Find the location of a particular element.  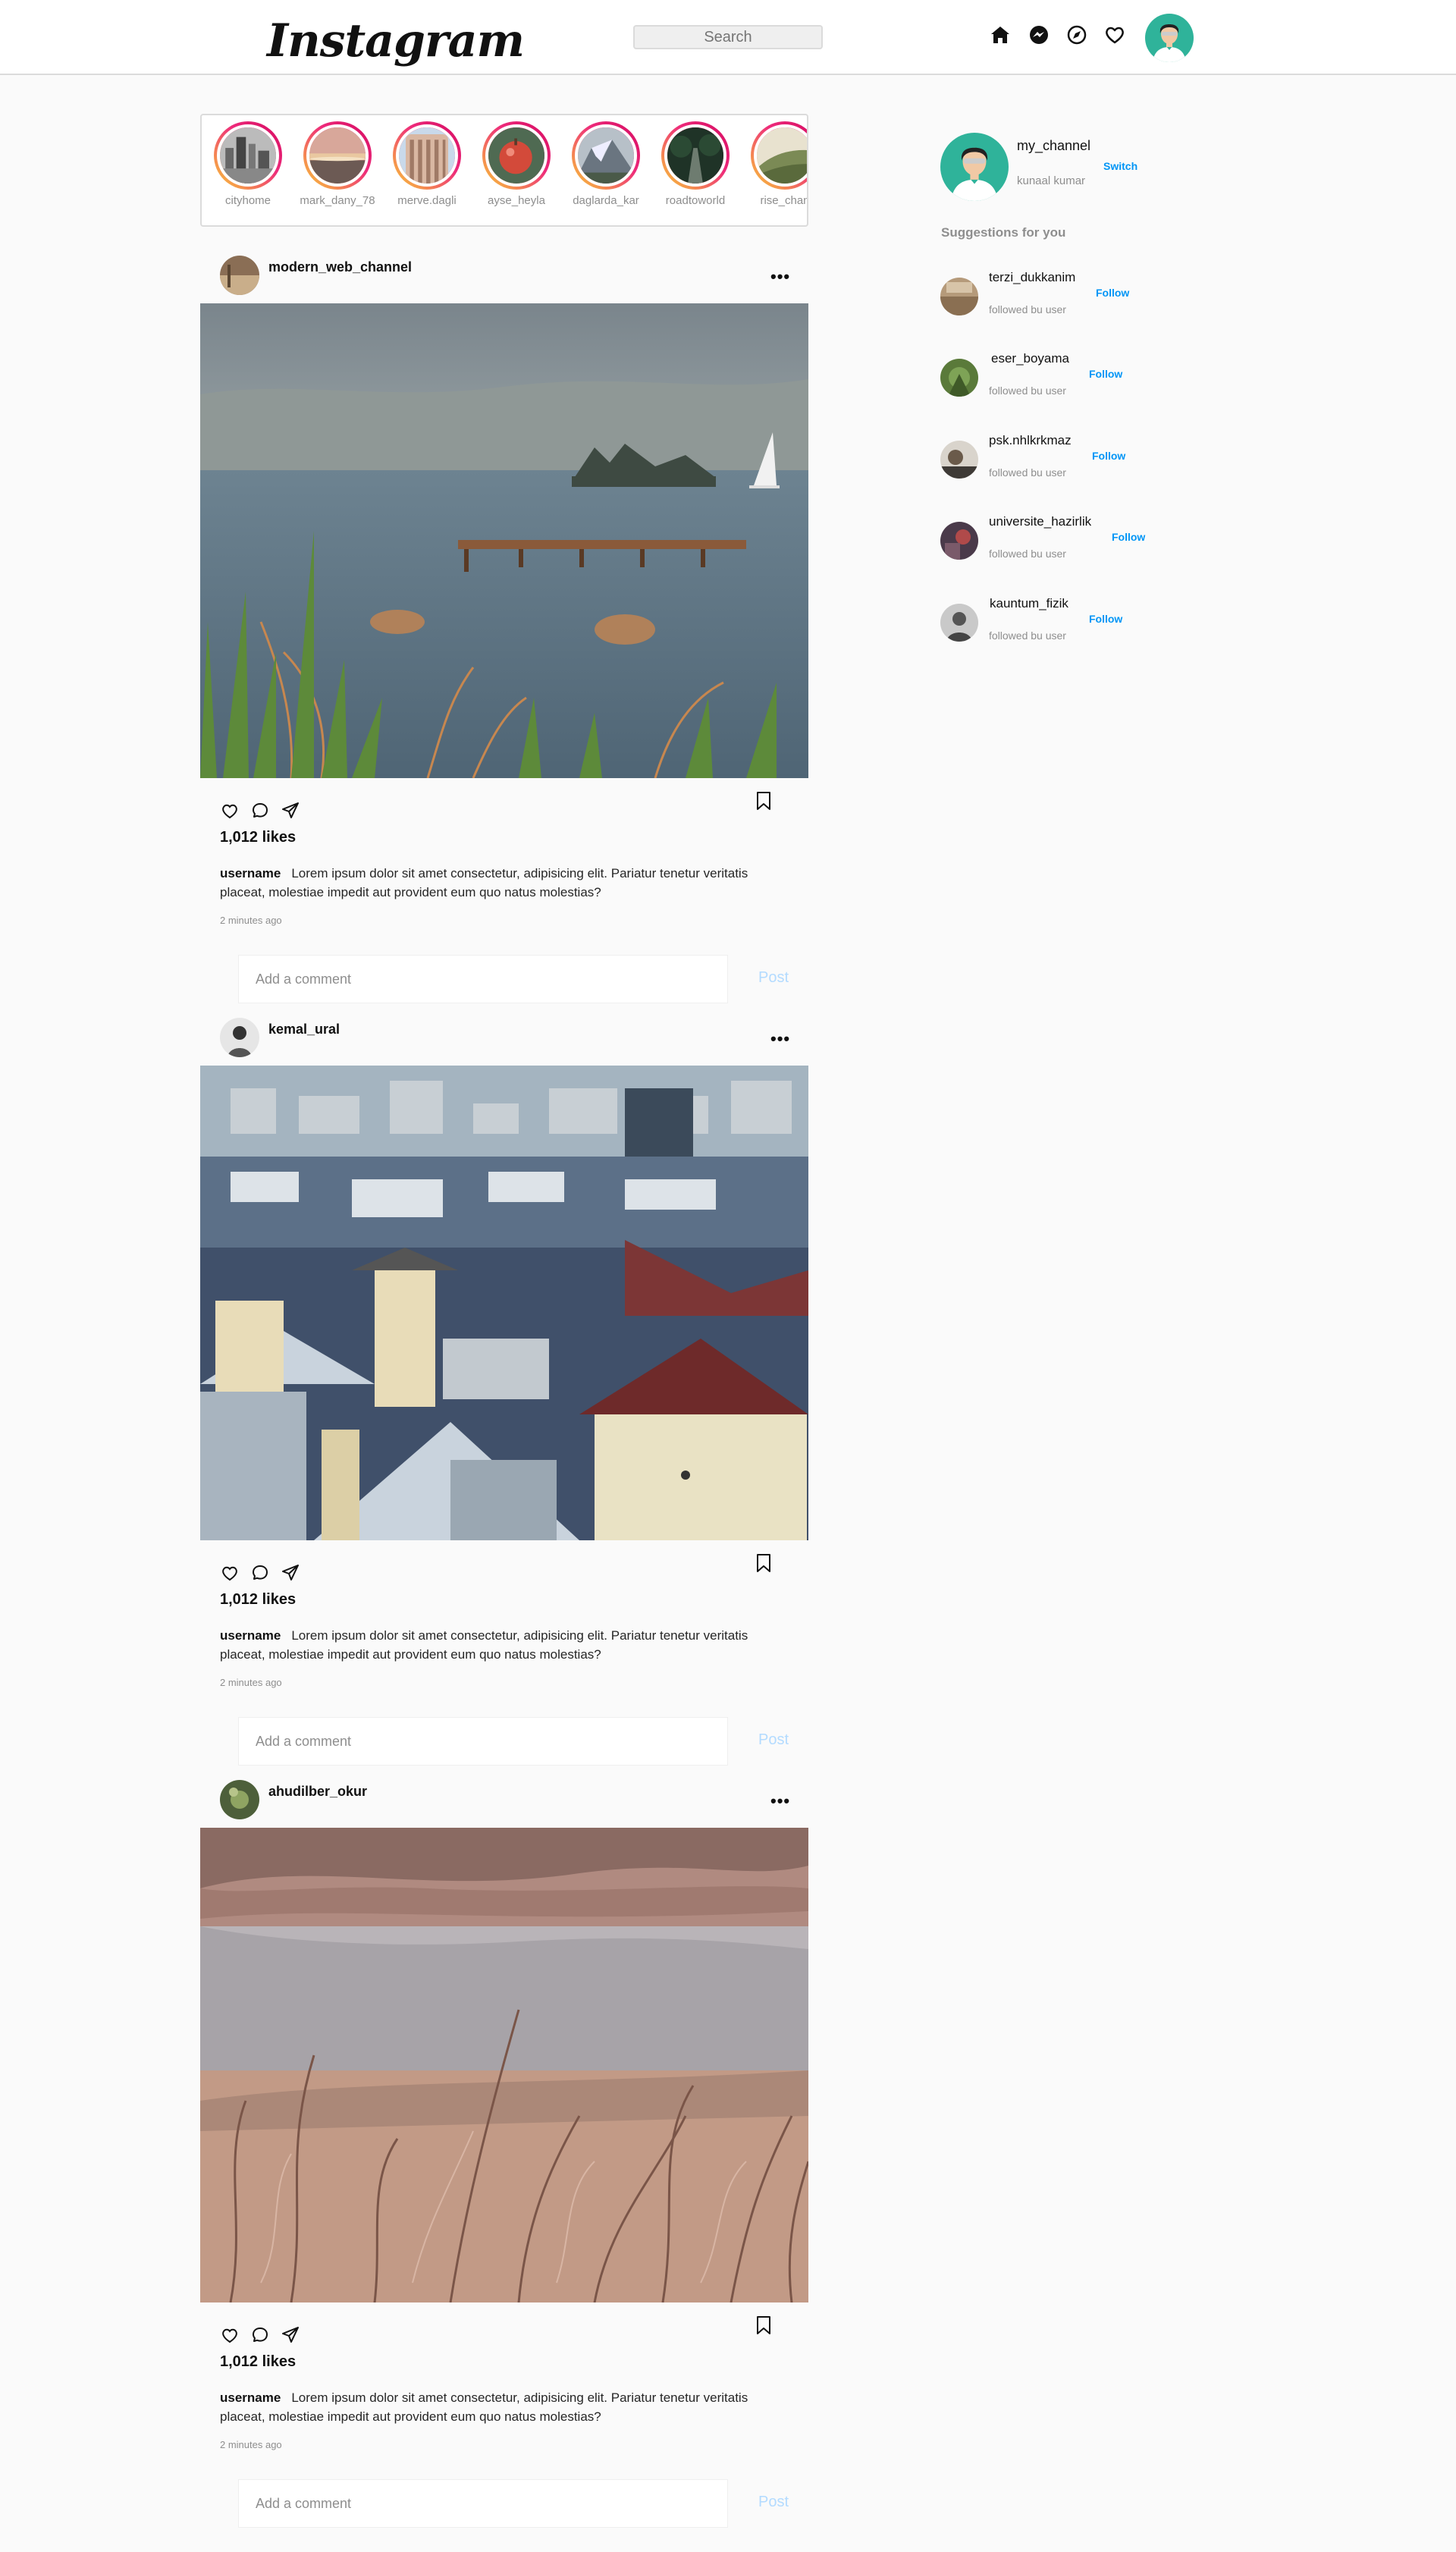

profile-avatar is located at coordinates (1169, 38).